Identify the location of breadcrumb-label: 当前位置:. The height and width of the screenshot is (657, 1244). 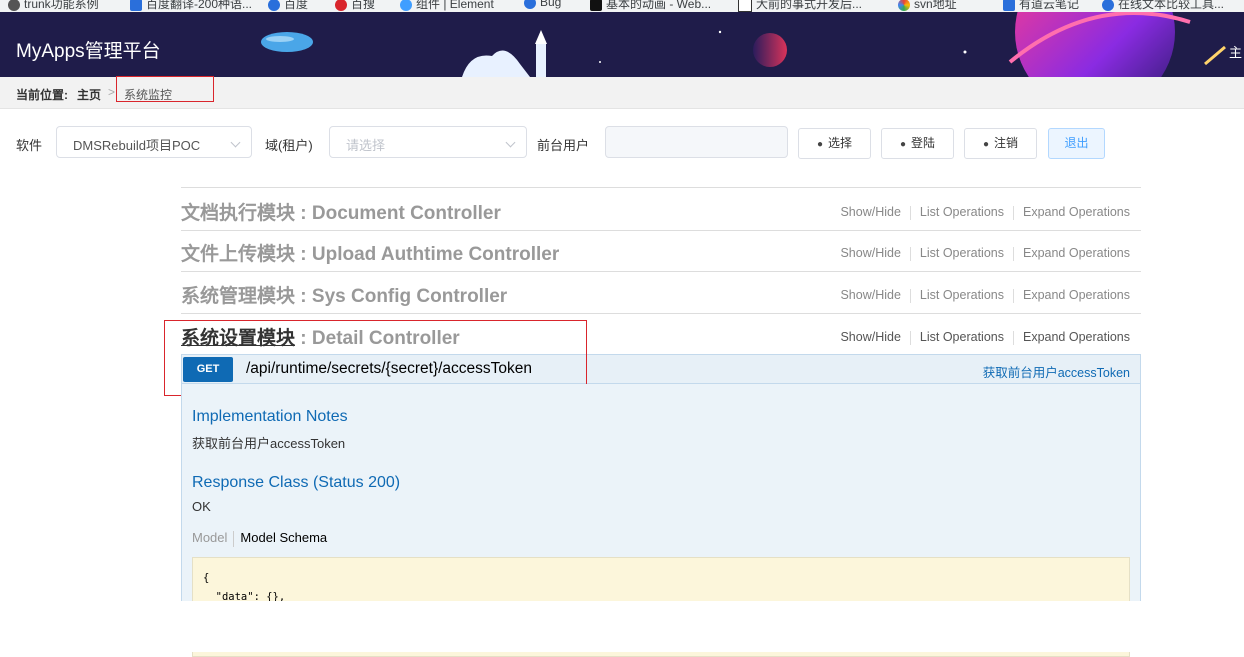
(42, 95).